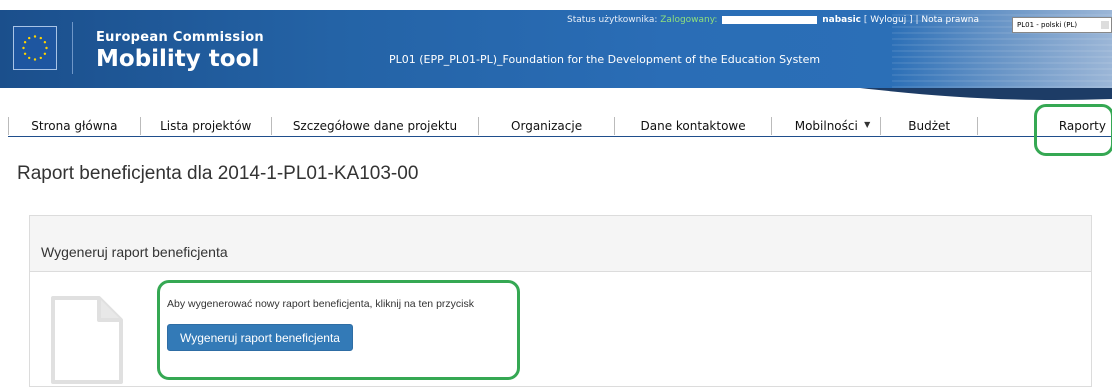 This screenshot has height=392, width=1112. Describe the element at coordinates (260, 337) in the screenshot. I see `generate-report-button: Wygeneruj raport beneficjenta` at that location.